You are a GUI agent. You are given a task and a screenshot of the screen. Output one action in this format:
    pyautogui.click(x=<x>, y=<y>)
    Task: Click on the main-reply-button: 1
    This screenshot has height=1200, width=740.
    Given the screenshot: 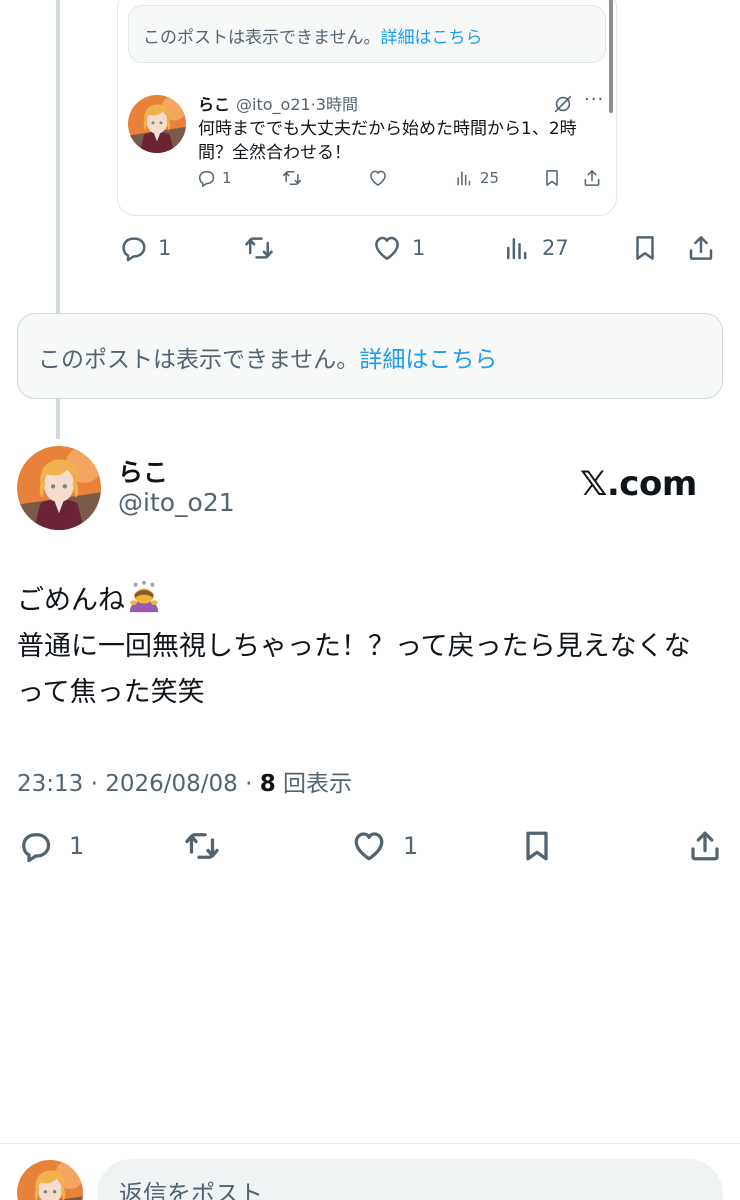 What is the action you would take?
    pyautogui.click(x=50, y=846)
    